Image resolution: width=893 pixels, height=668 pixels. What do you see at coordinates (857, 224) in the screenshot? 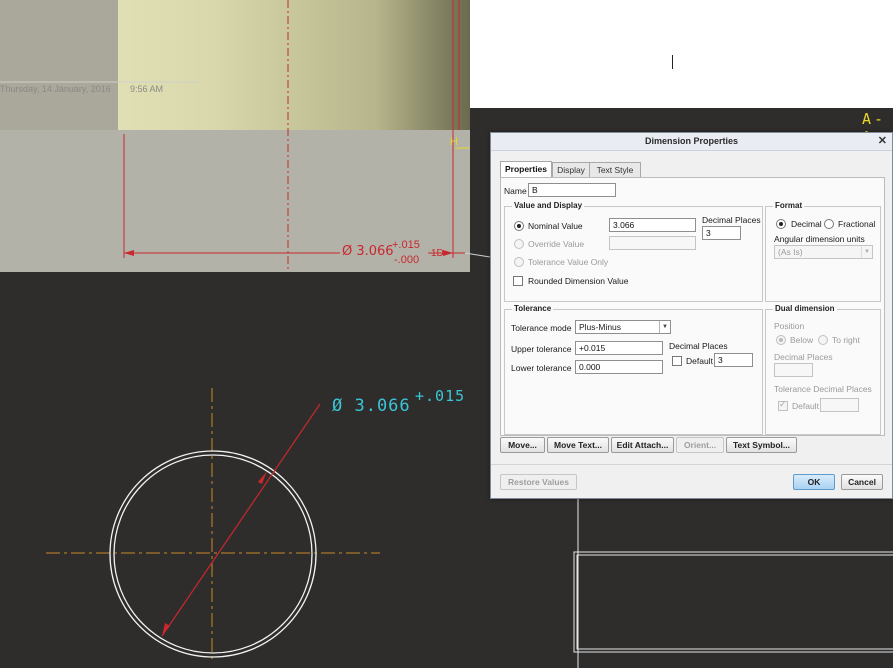
I see `fractional-label: Fractional` at bounding box center [857, 224].